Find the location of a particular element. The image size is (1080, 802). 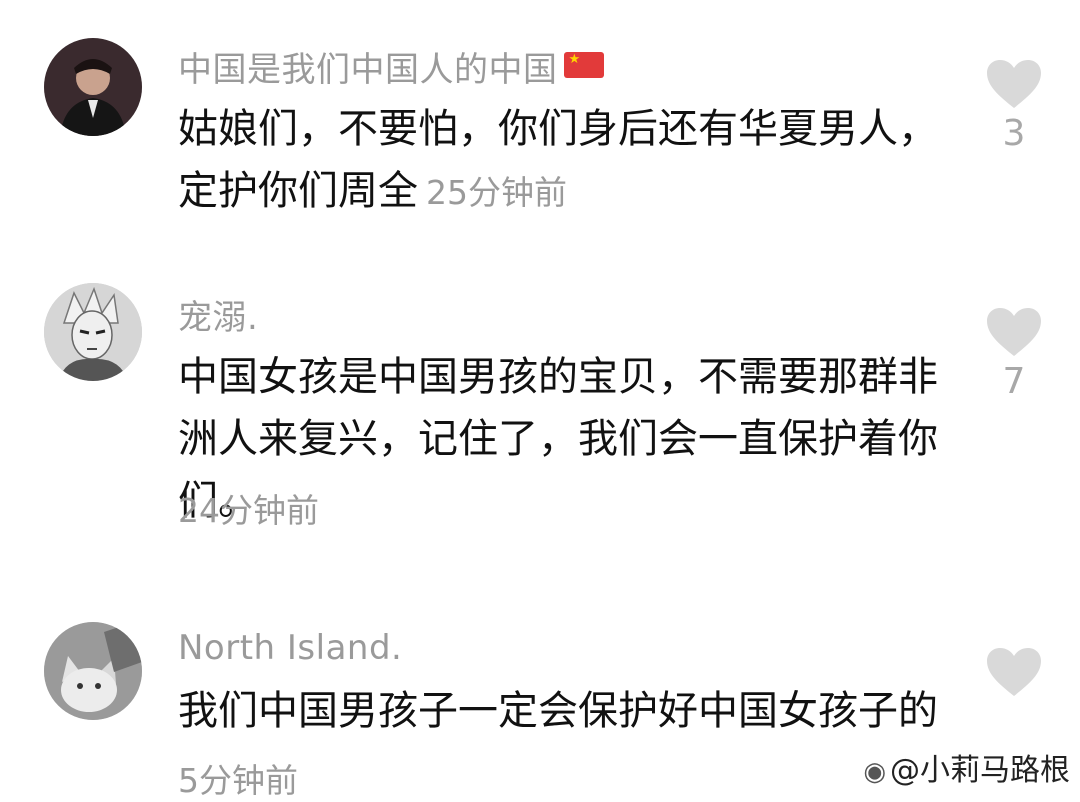

like-button: 7 is located at coordinates (1014, 354).